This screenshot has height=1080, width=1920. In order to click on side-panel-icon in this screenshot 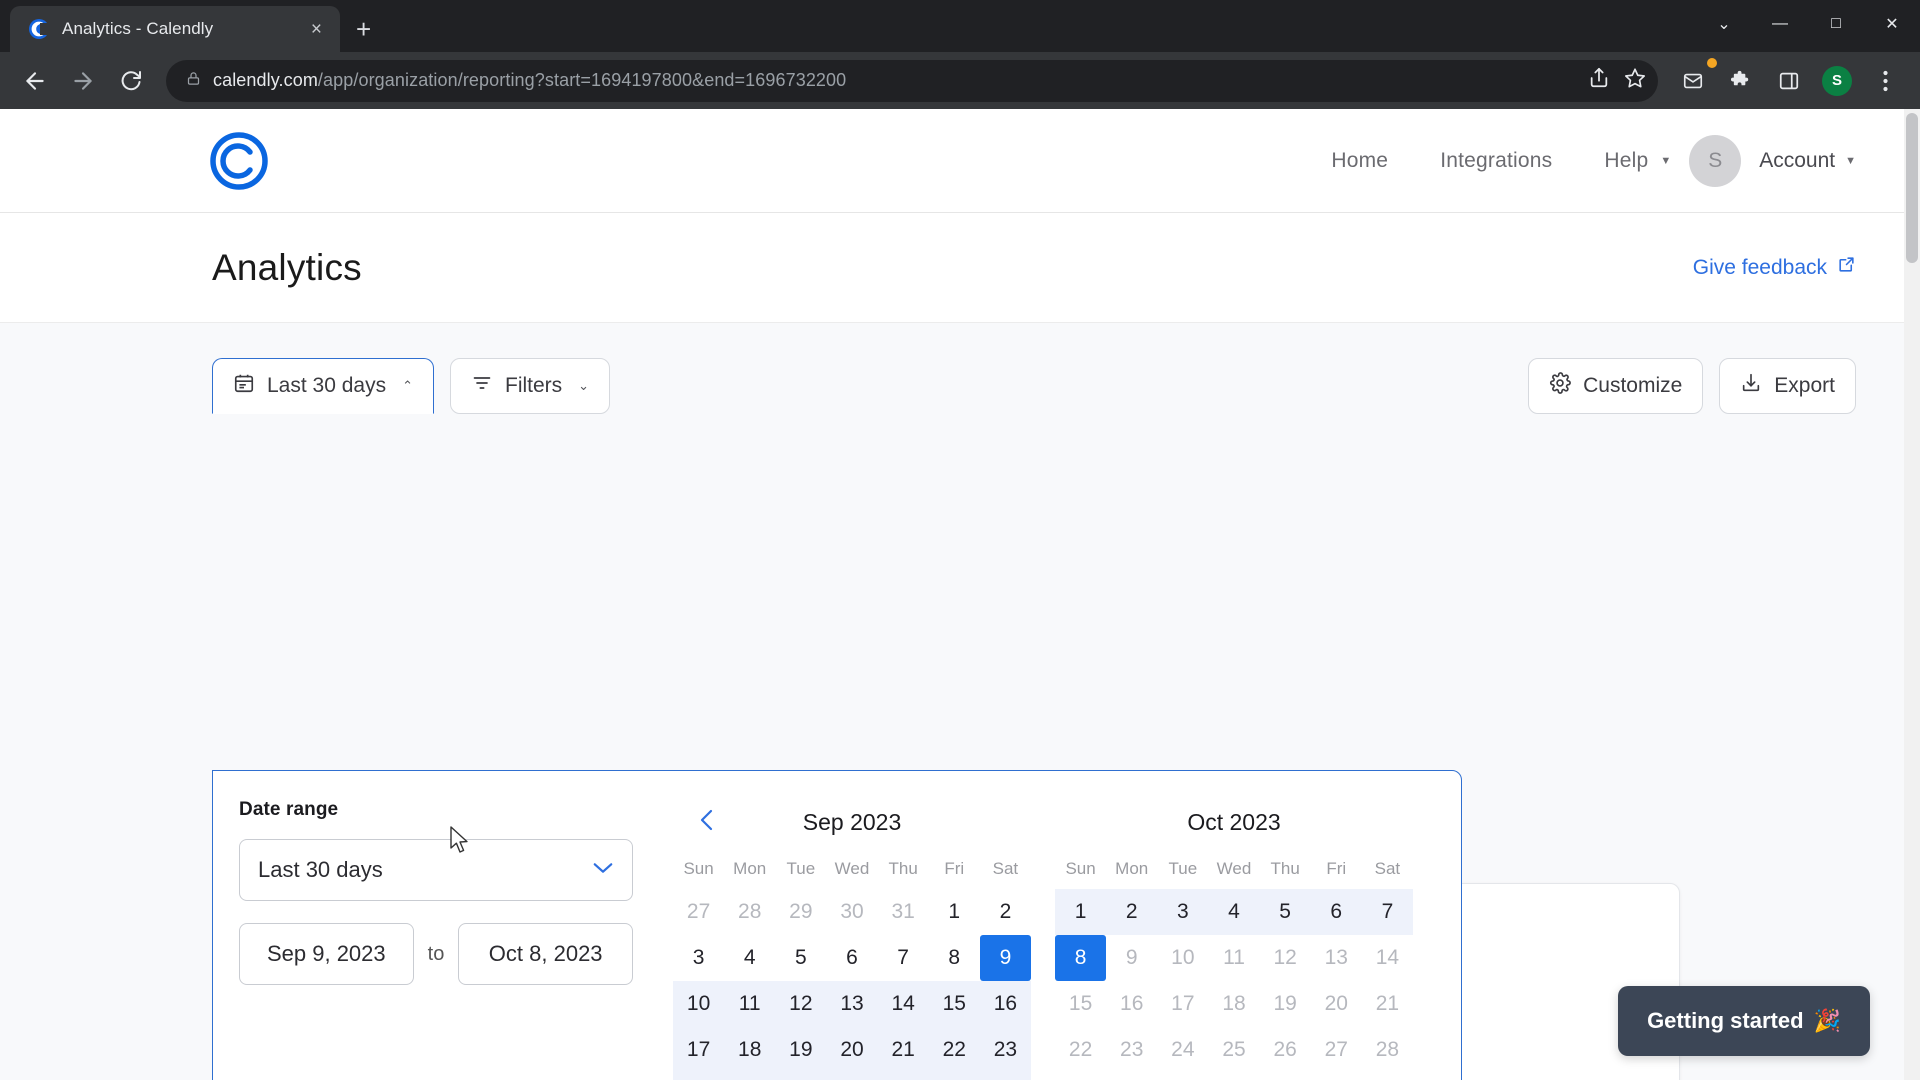, I will do `click(1789, 81)`.